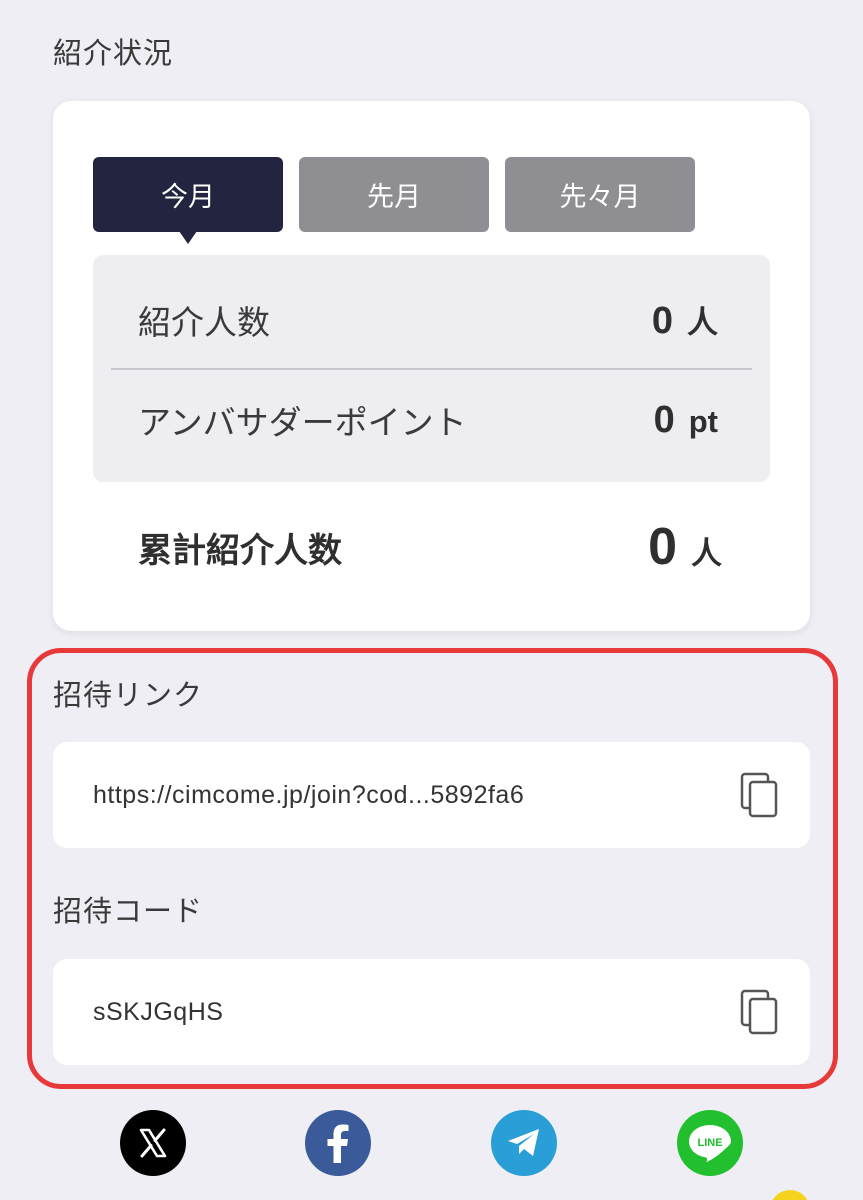 This screenshot has height=1200, width=863. I want to click on share-line-button: LINE, so click(710, 1143).